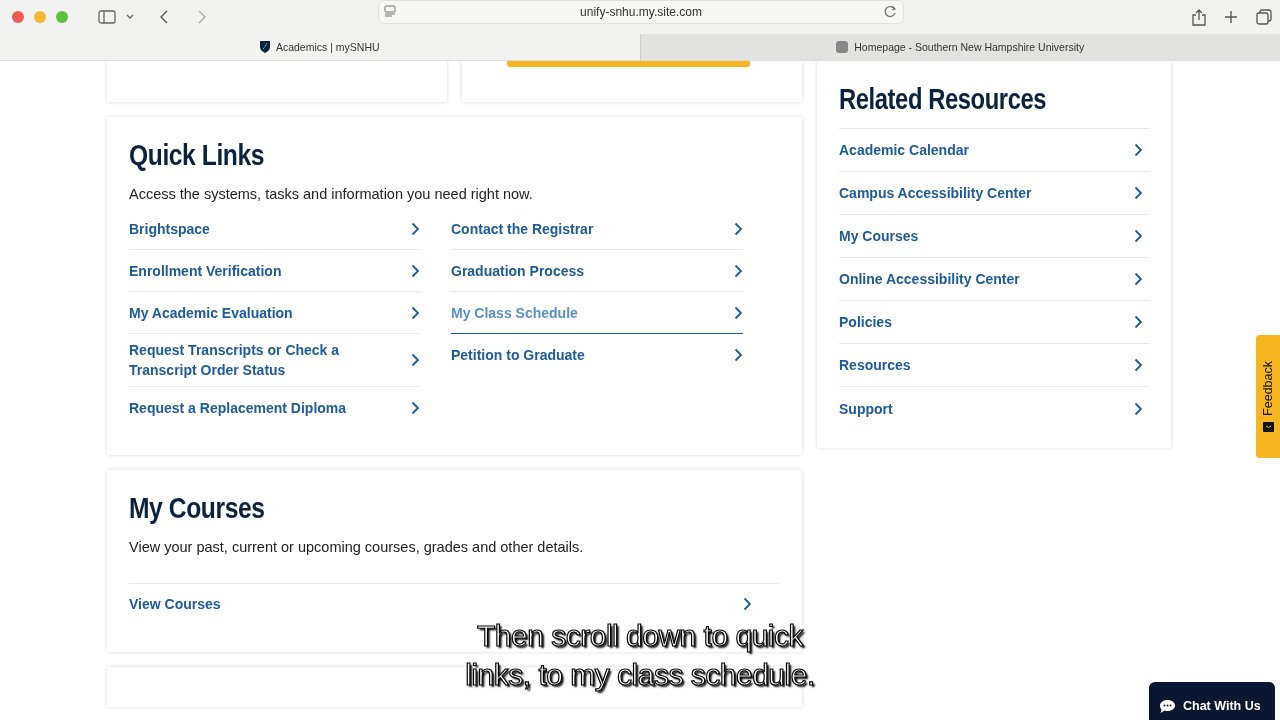 This screenshot has height=720, width=1280. What do you see at coordinates (1231, 17) in the screenshot?
I see `plus-icon` at bounding box center [1231, 17].